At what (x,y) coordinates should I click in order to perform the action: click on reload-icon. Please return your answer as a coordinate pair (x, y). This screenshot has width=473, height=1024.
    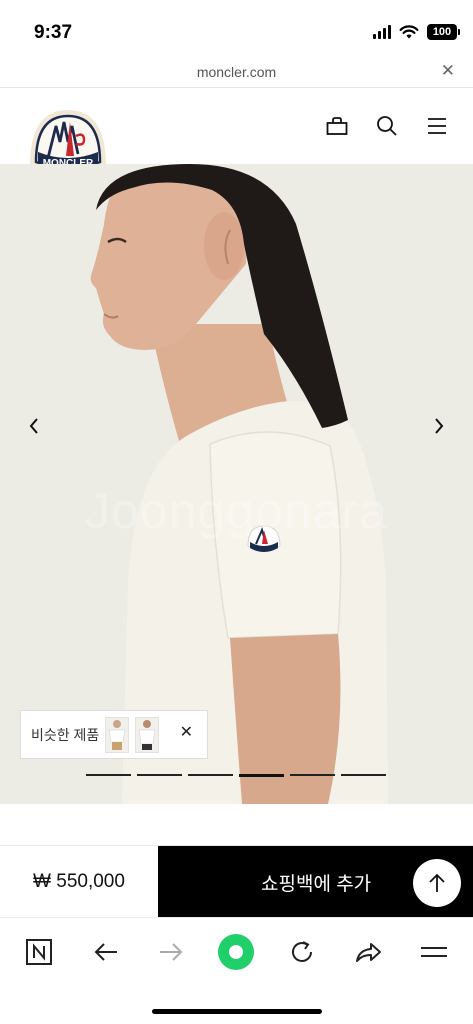
    Looking at the image, I should click on (302, 952).